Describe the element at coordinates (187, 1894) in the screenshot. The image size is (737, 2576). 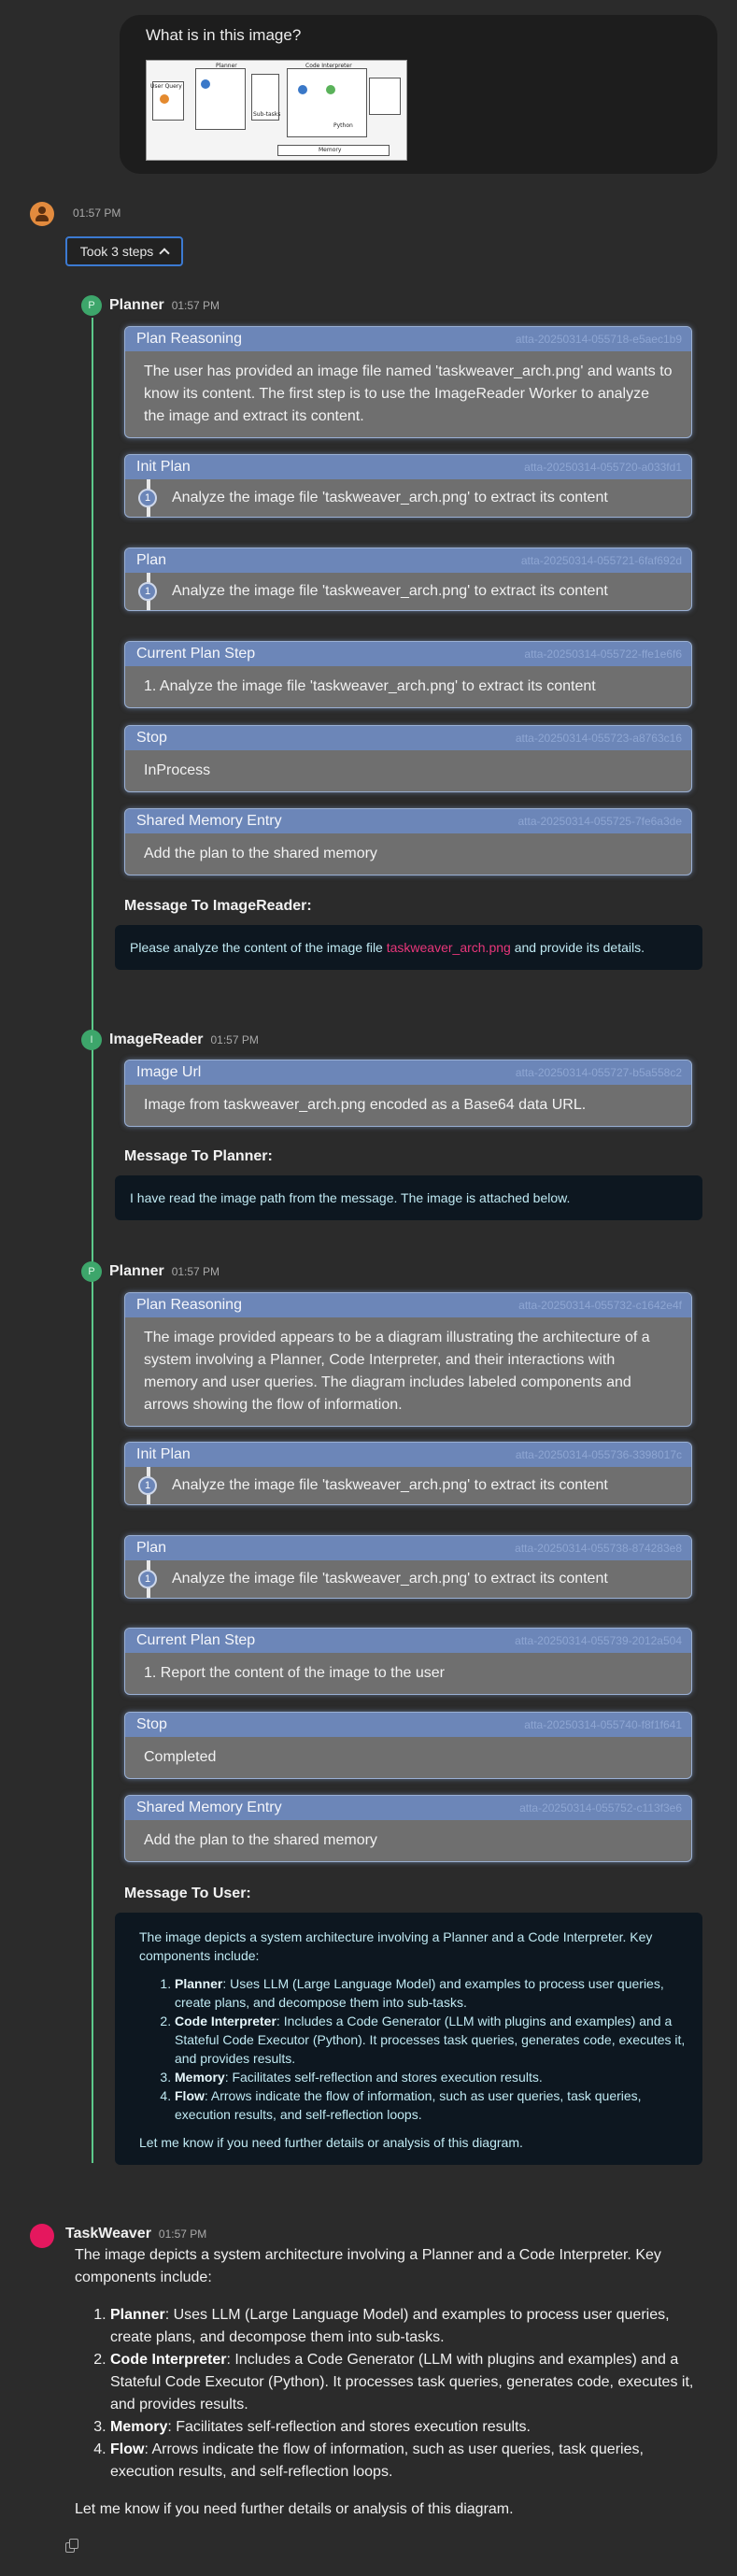
I see `message-to-label: Message To User:` at that location.